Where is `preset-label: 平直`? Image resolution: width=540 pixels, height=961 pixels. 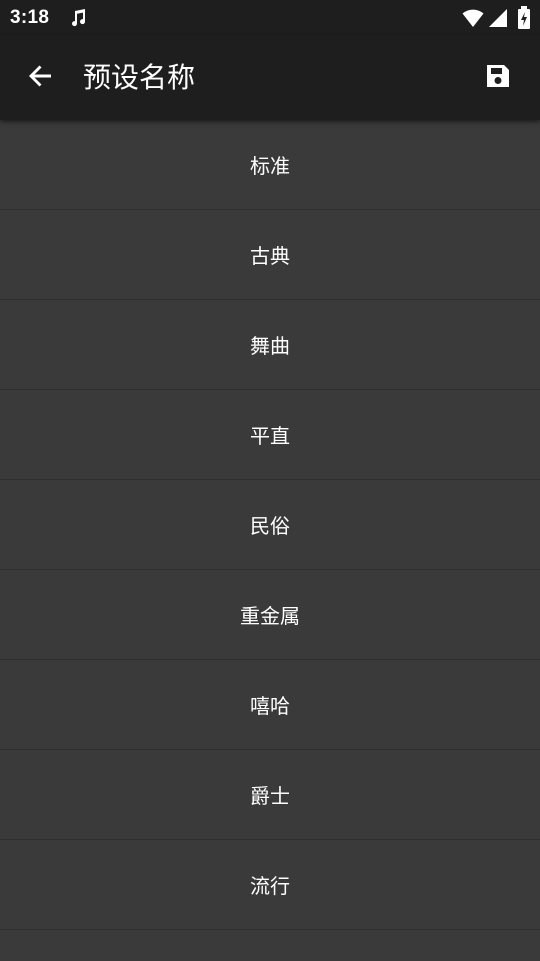 preset-label: 平直 is located at coordinates (270, 436).